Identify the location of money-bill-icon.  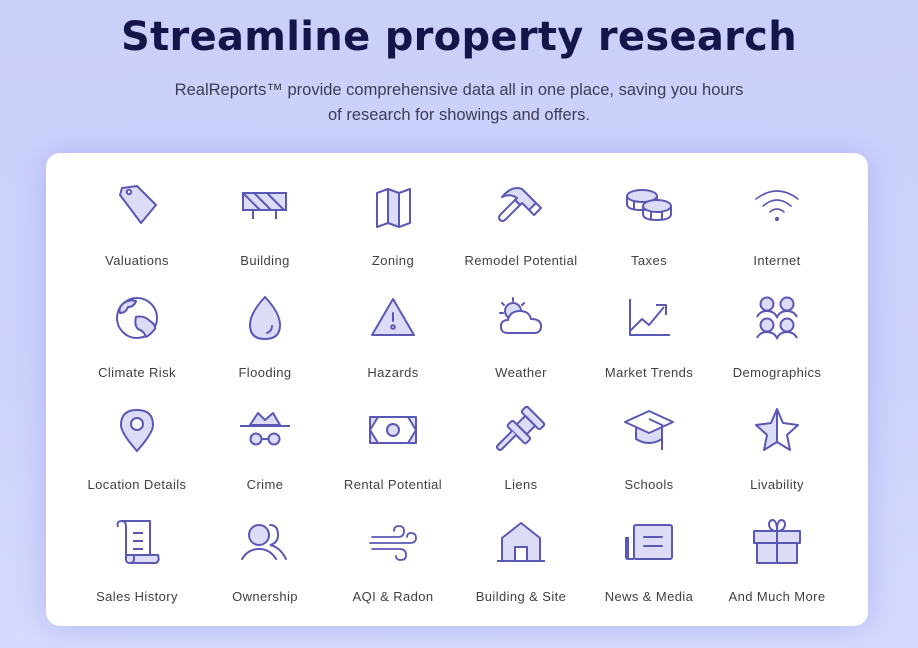
(393, 430).